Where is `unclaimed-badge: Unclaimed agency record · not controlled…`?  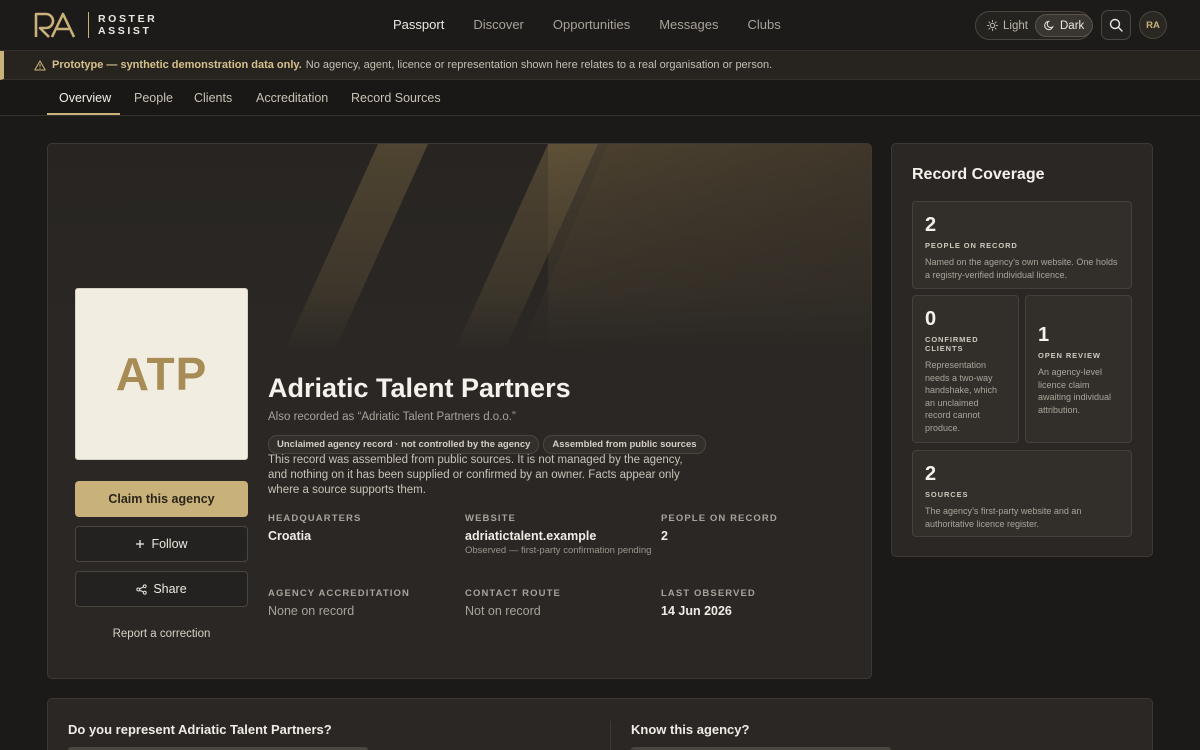 unclaimed-badge: Unclaimed agency record · not controlled… is located at coordinates (404, 444).